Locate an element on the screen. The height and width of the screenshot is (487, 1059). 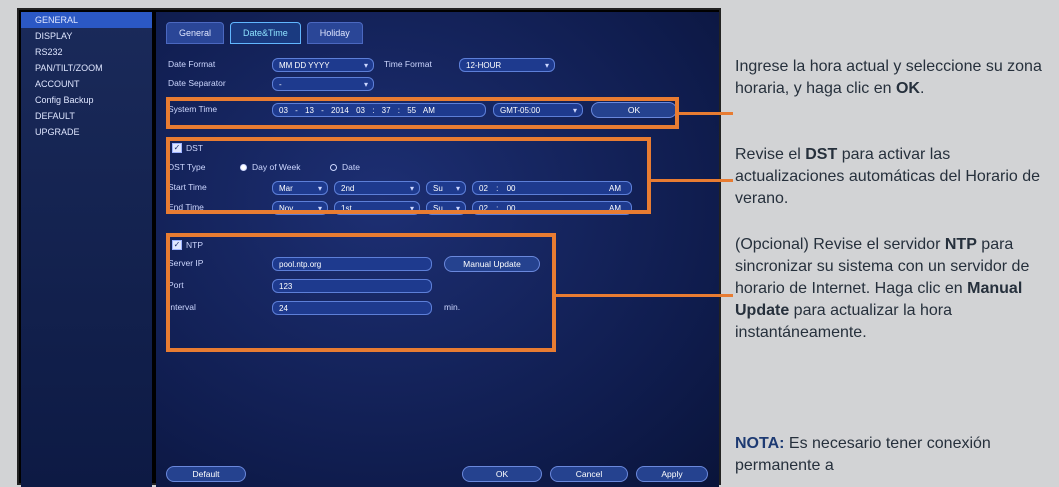
ntp-highlight is located at coordinates (361, 292).